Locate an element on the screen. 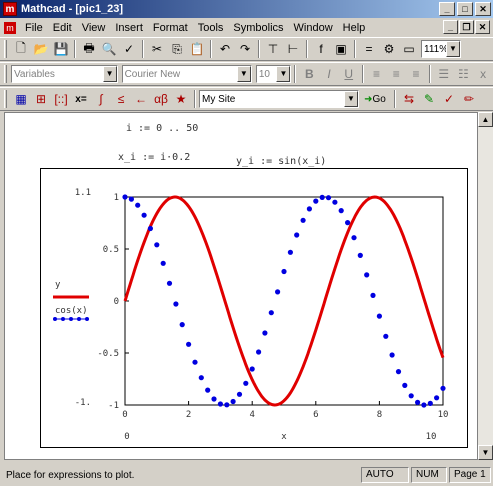 The width and height of the screenshot is (493, 486). programming-icon: ← is located at coordinates (141, 99).